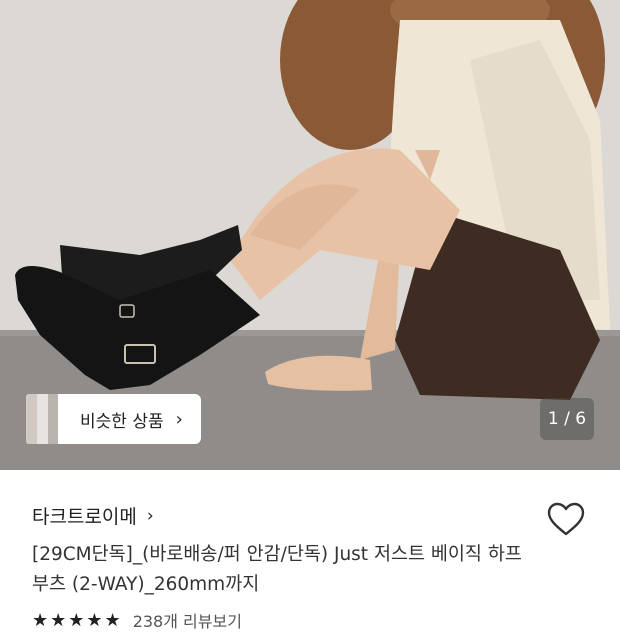  Describe the element at coordinates (77, 620) in the screenshot. I see `rating-stars: ★★★★★` at that location.